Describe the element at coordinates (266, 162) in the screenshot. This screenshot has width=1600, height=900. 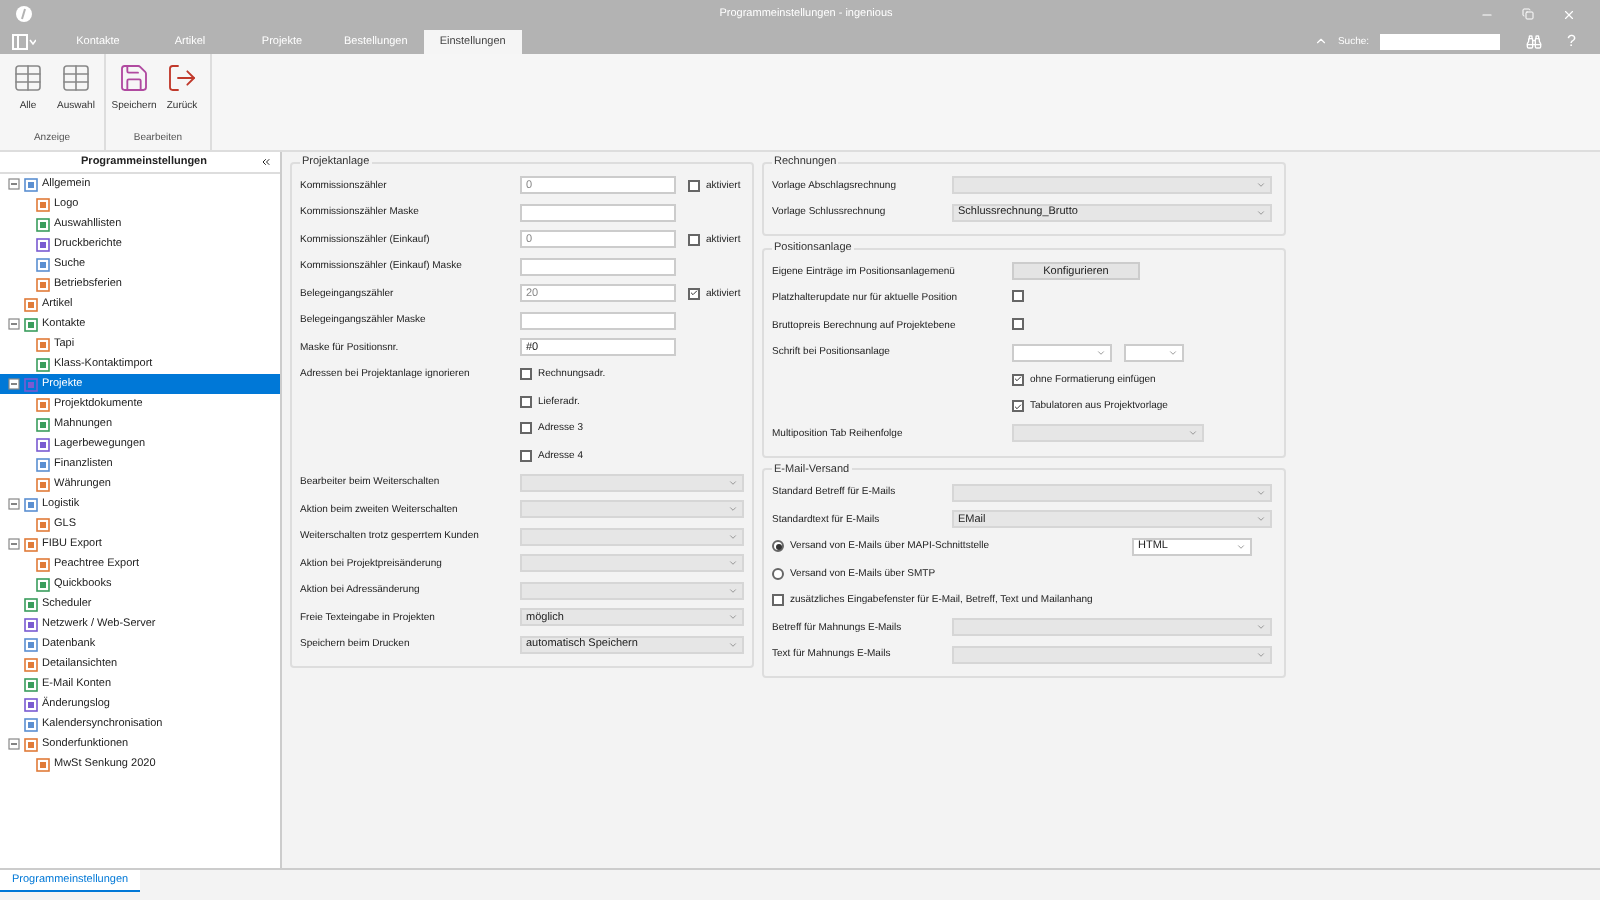
I see `collapse-sidebar-icon` at that location.